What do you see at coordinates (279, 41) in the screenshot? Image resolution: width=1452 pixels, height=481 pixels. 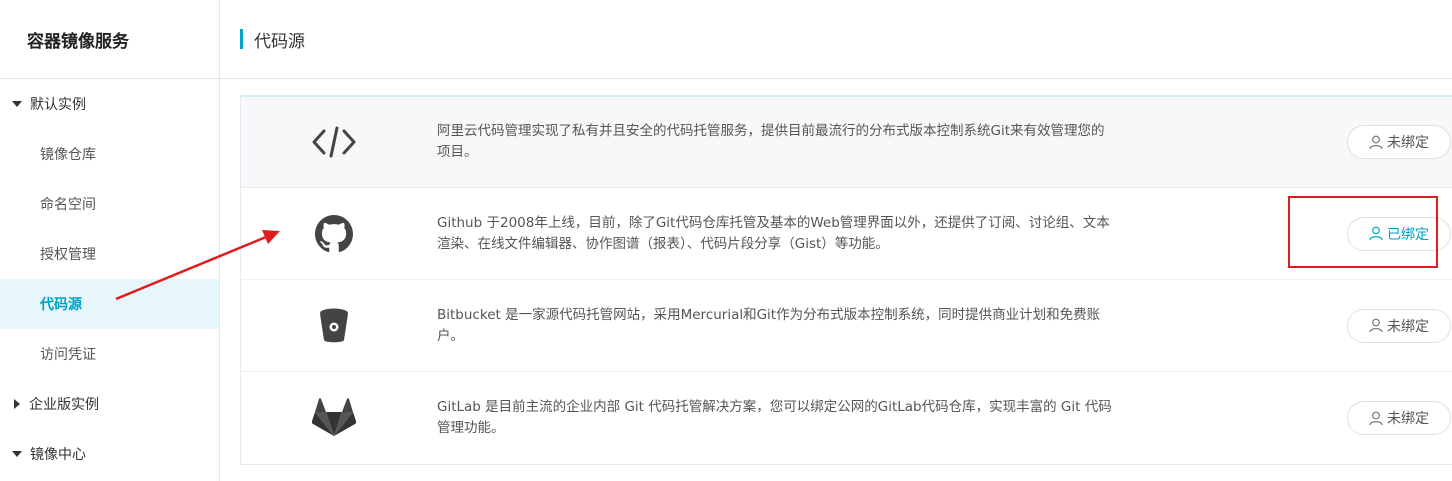 I see `page-title: 代码源` at bounding box center [279, 41].